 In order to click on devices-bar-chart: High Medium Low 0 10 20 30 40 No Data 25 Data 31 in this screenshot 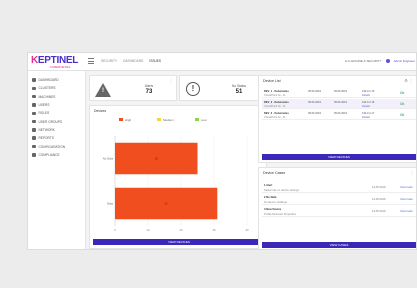, I will do `click(176, 175)`.